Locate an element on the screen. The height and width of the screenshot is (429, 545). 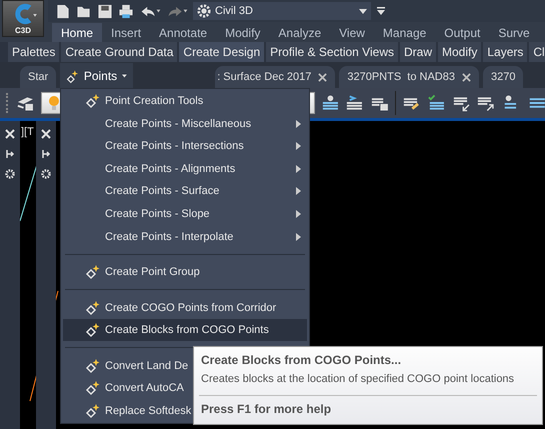
ribbon-tab: Manage is located at coordinates (405, 32).